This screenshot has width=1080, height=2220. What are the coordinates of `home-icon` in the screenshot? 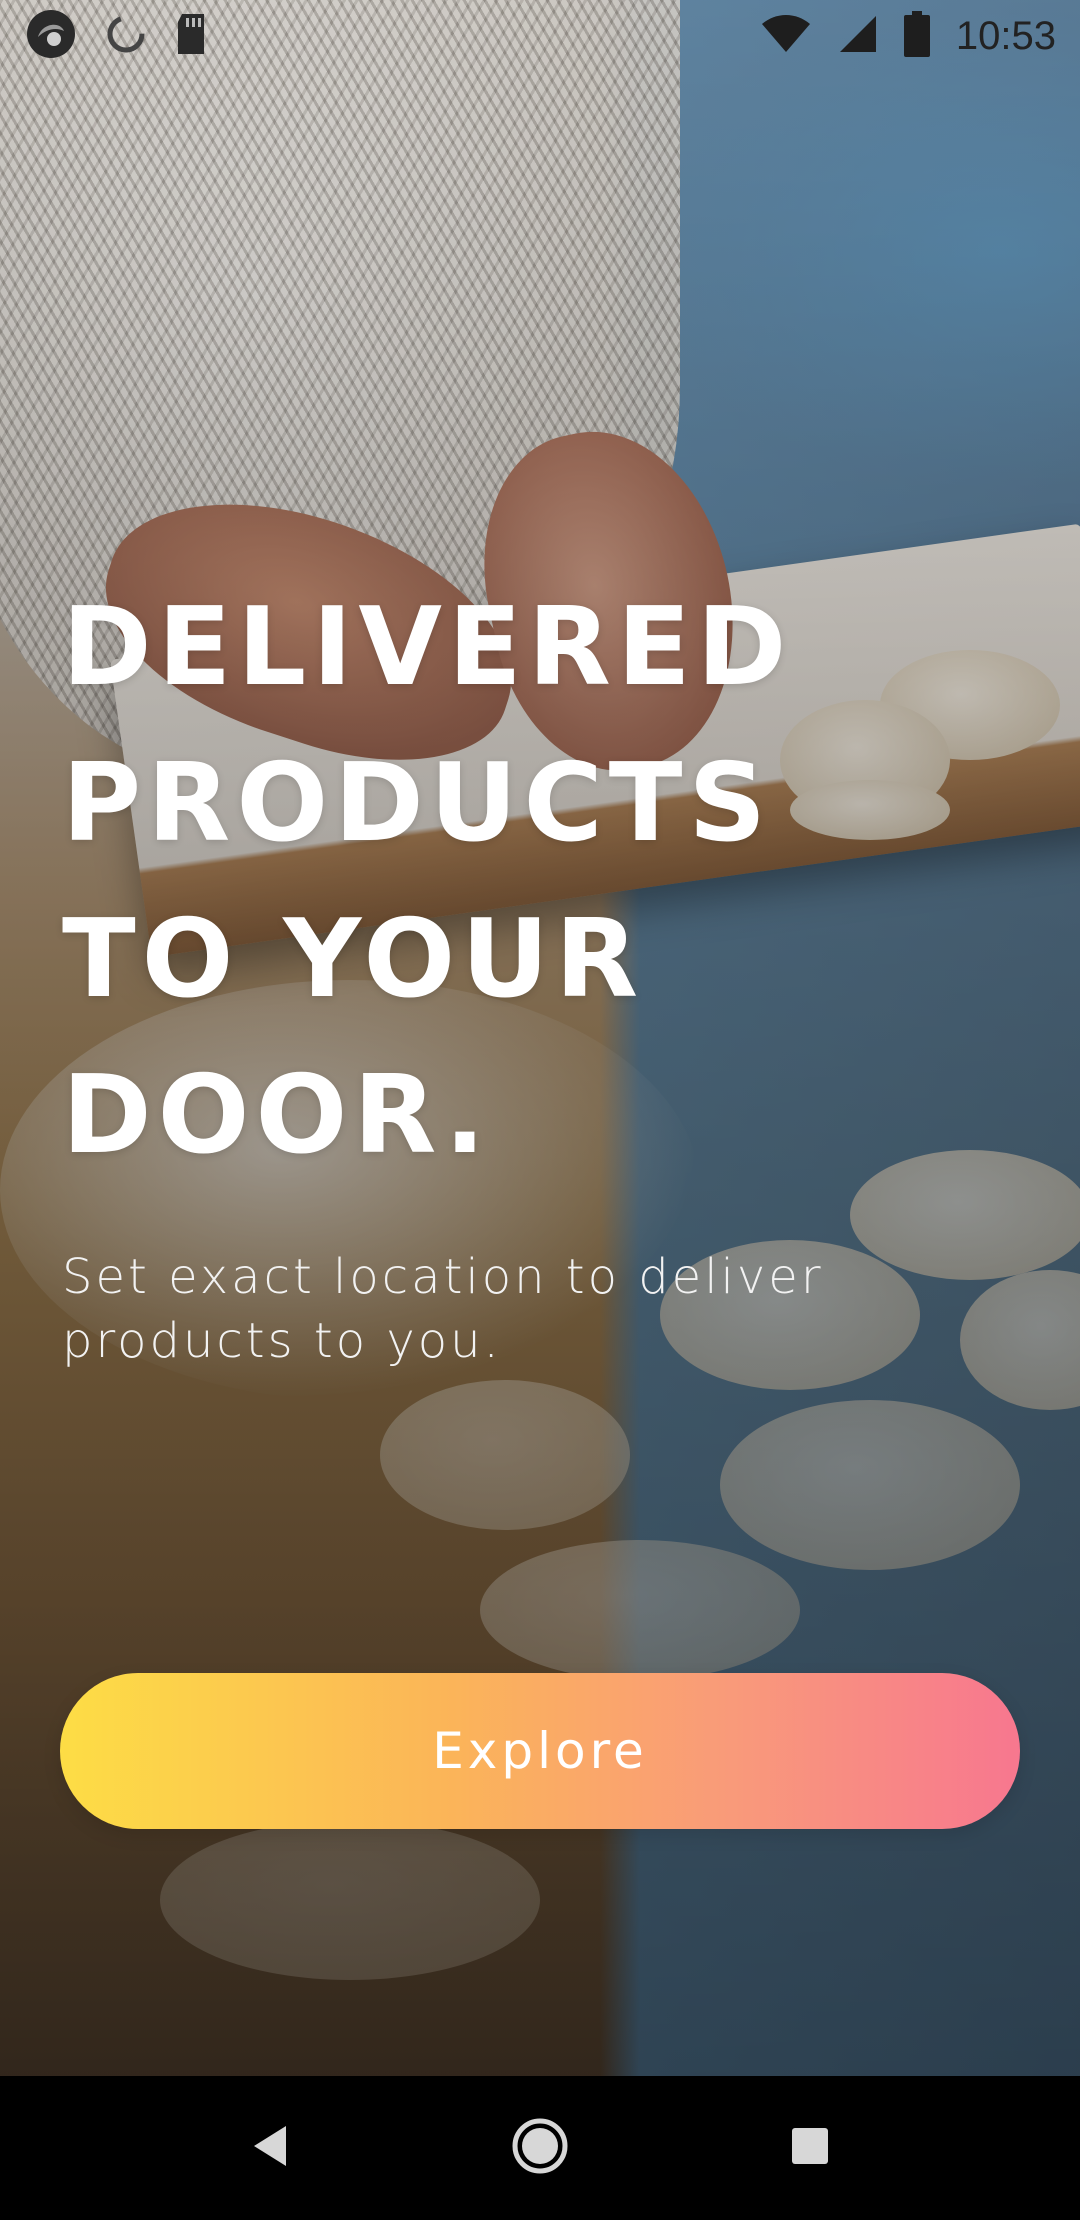 It's located at (540, 2148).